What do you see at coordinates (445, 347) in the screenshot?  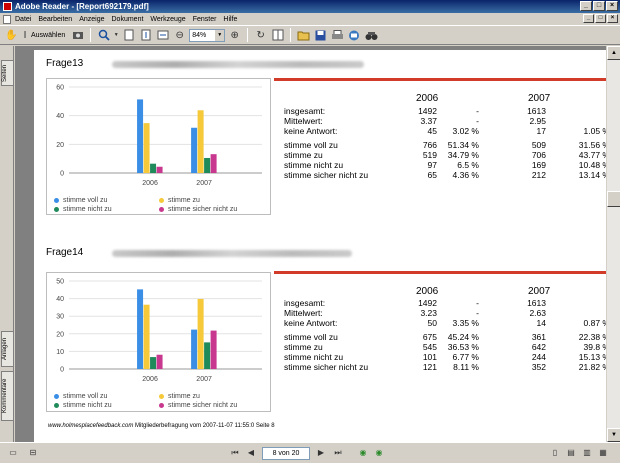 I see `stats-row: stimme zu 545 36.53 % 642 39.8 %` at bounding box center [445, 347].